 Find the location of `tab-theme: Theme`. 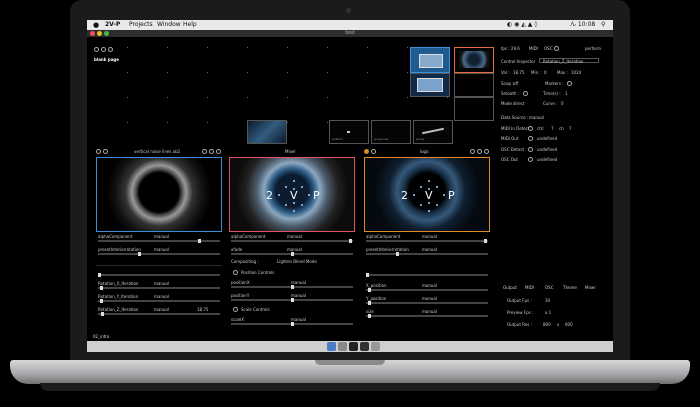

tab-theme: Theme is located at coordinates (570, 287).